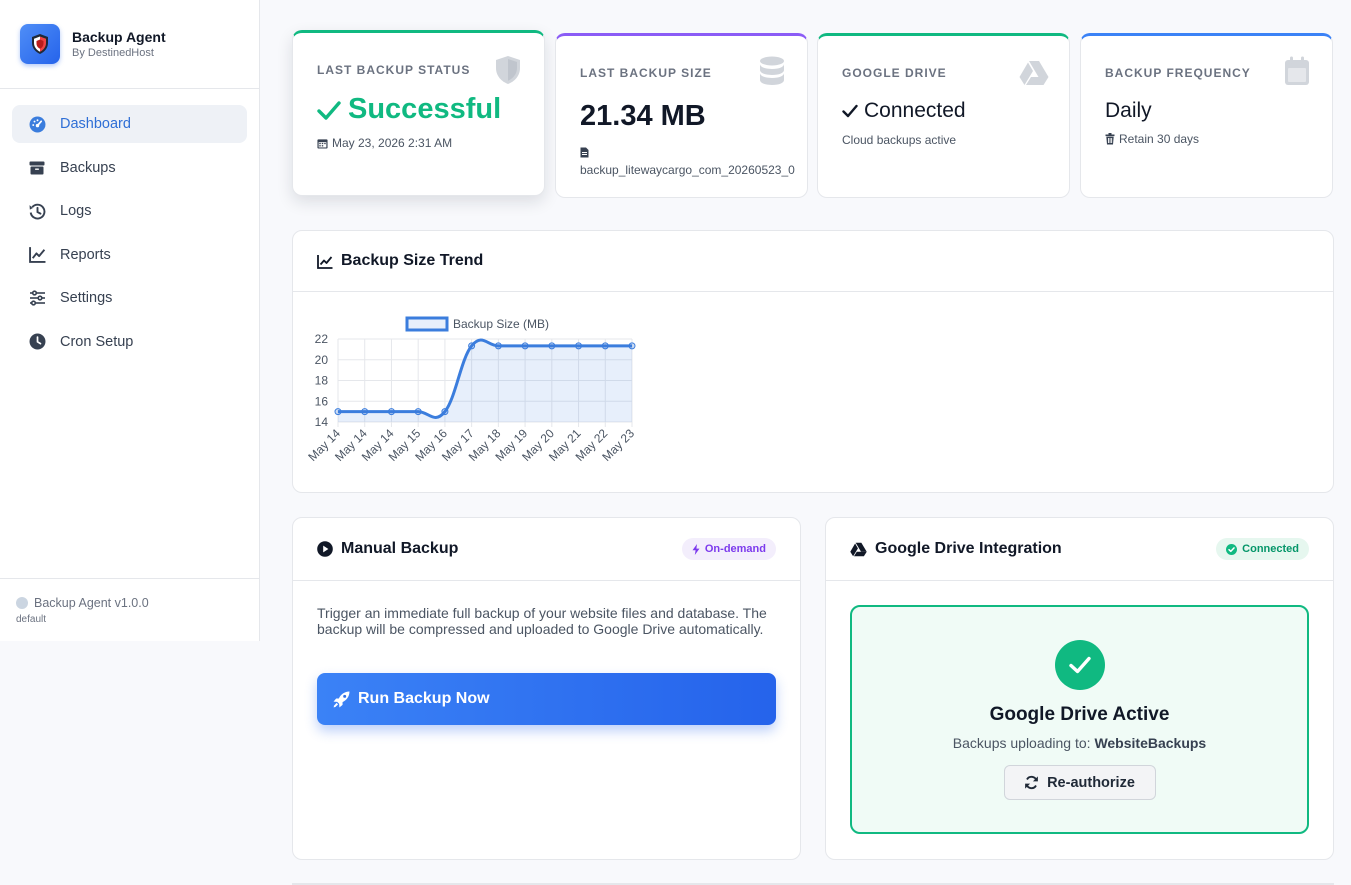 The width and height of the screenshot is (1351, 885). I want to click on sync-icon, so click(1031, 782).